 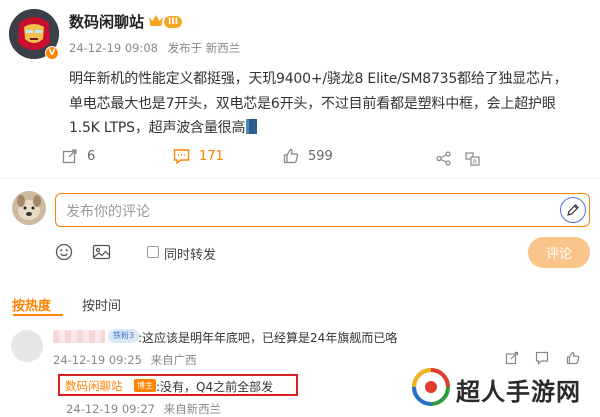 What do you see at coordinates (322, 210) in the screenshot?
I see `comment-input: 发布你的评论` at bounding box center [322, 210].